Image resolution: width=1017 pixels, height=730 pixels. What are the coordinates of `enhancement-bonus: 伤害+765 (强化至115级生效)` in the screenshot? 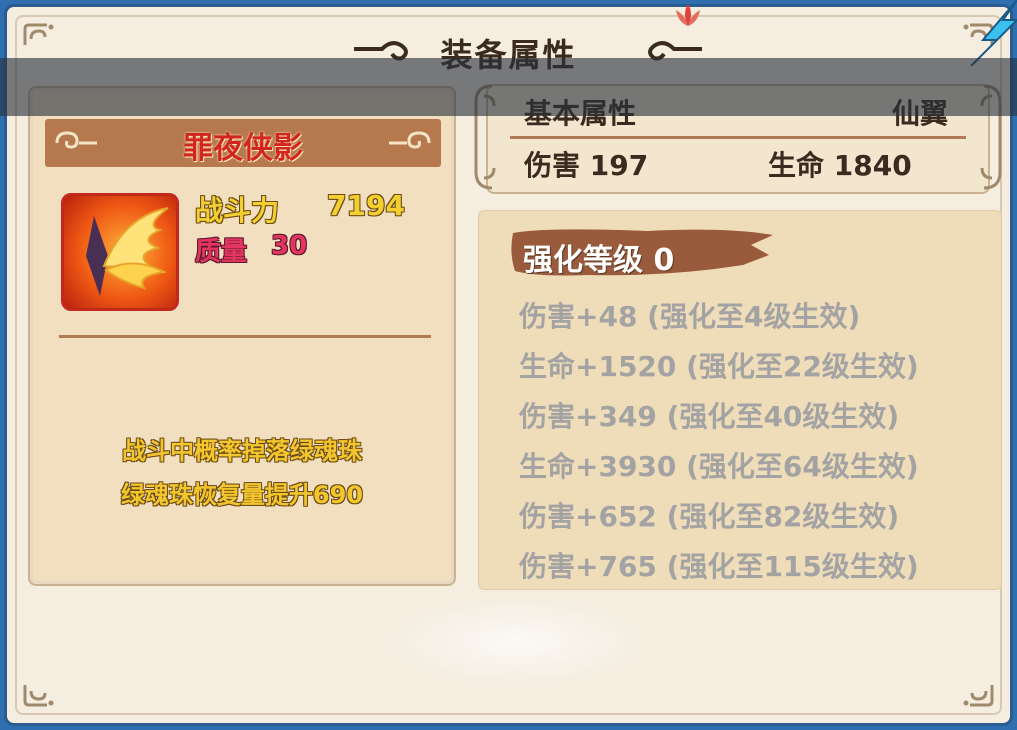 It's located at (719, 566).